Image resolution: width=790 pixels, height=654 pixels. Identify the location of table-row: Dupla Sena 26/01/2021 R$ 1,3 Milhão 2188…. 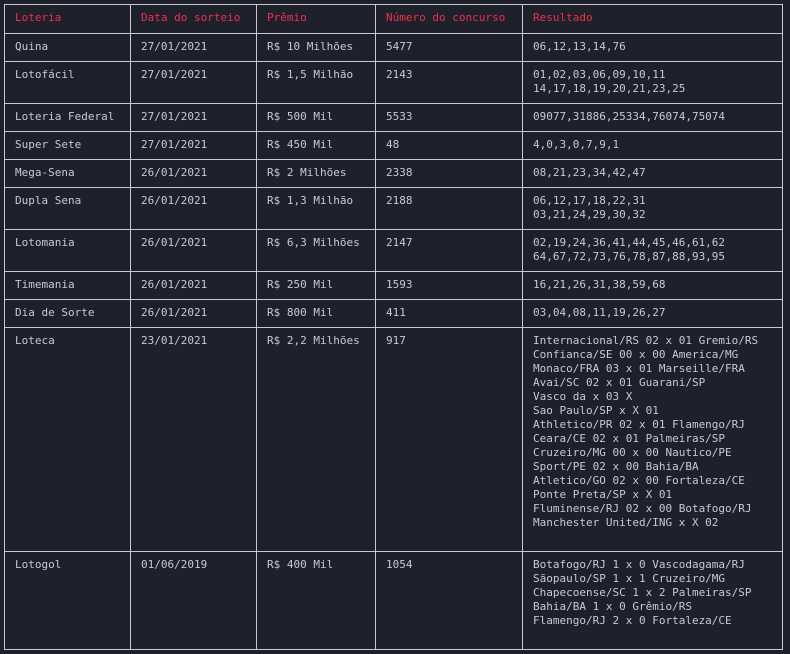
(393, 208).